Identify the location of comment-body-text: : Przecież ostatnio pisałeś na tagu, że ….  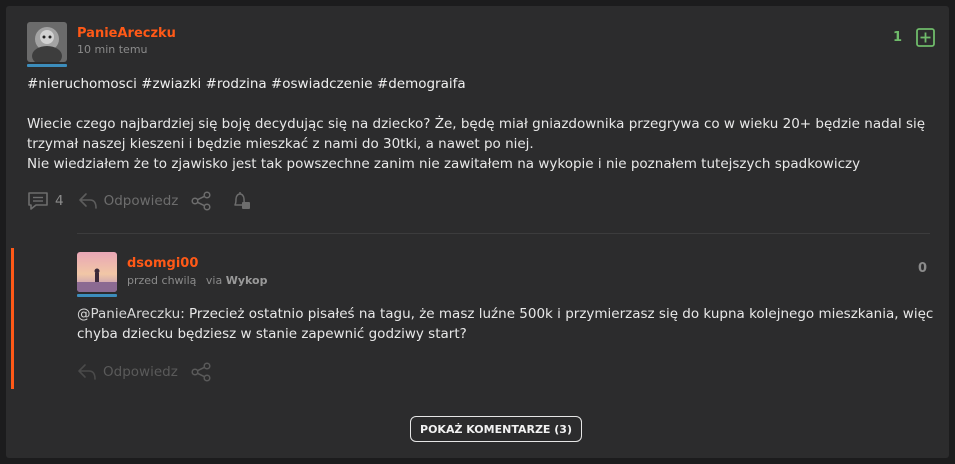
(557, 314).